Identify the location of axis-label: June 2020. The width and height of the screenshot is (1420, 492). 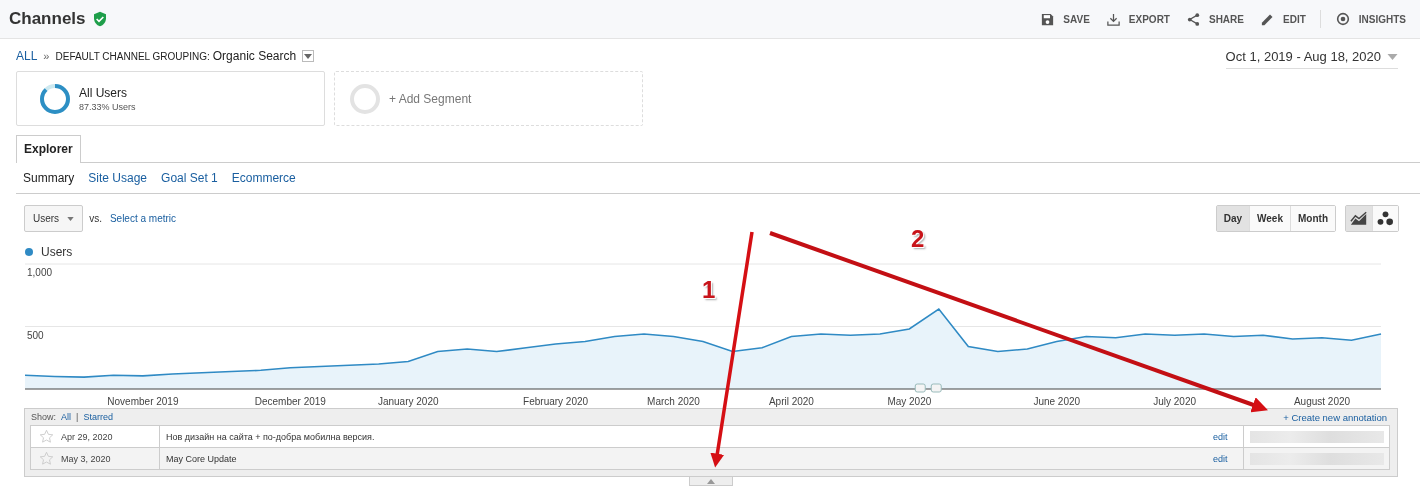
(1057, 401).